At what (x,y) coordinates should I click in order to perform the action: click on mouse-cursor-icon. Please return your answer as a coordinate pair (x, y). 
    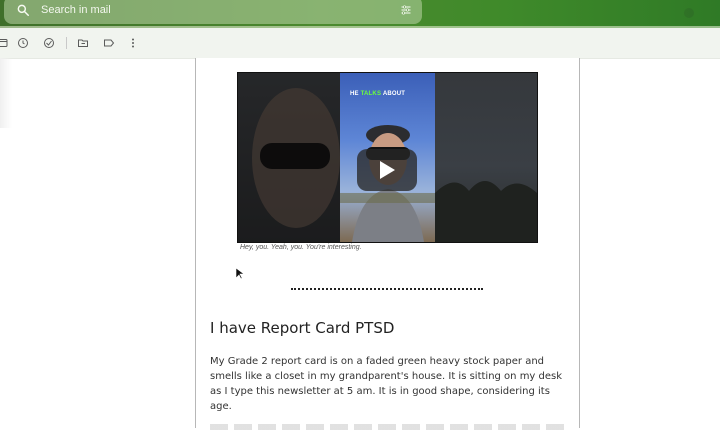
    Looking at the image, I should click on (240, 274).